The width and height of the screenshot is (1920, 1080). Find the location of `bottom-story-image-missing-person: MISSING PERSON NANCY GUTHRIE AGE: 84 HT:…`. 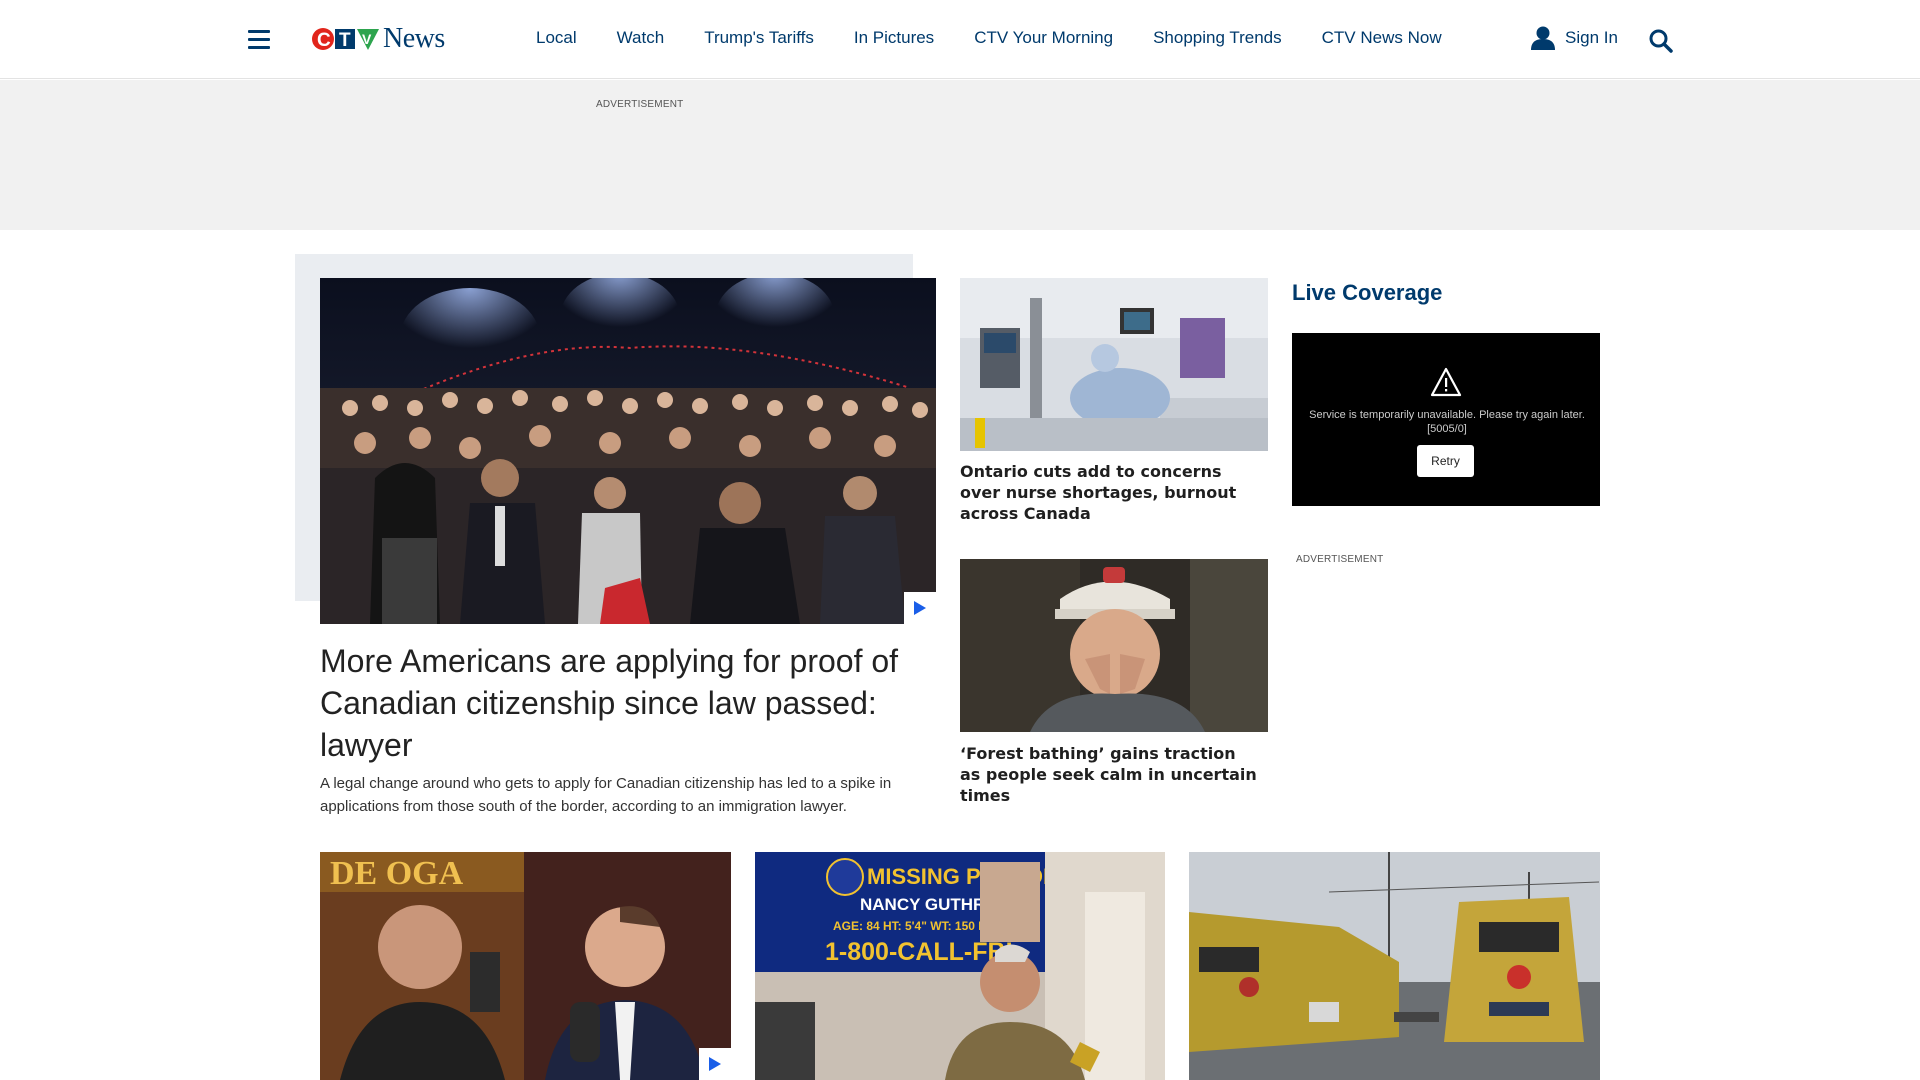

bottom-story-image-missing-person: MISSING PERSON NANCY GUTHRIE AGE: 84 HT:… is located at coordinates (960, 966).